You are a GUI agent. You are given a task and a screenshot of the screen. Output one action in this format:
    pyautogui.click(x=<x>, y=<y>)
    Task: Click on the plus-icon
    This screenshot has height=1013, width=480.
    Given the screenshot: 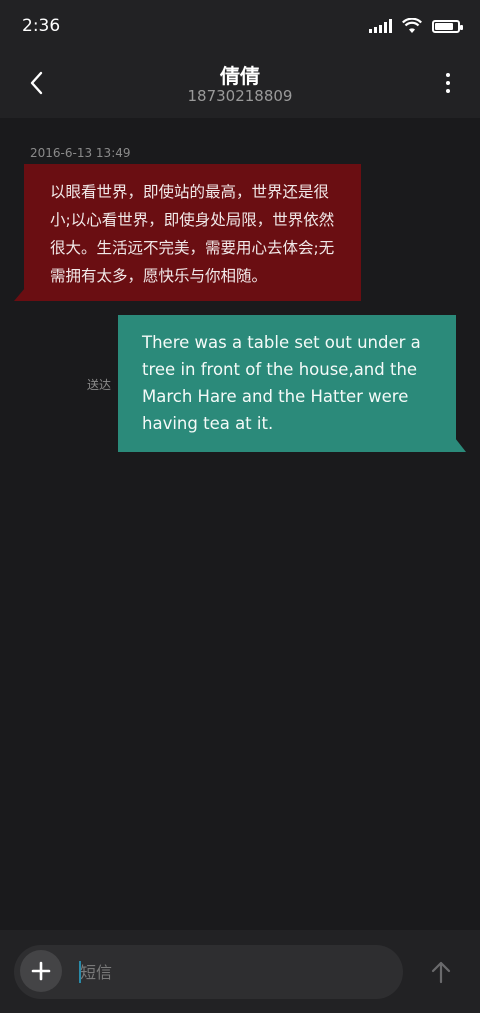 What is the action you would take?
    pyautogui.click(x=41, y=971)
    